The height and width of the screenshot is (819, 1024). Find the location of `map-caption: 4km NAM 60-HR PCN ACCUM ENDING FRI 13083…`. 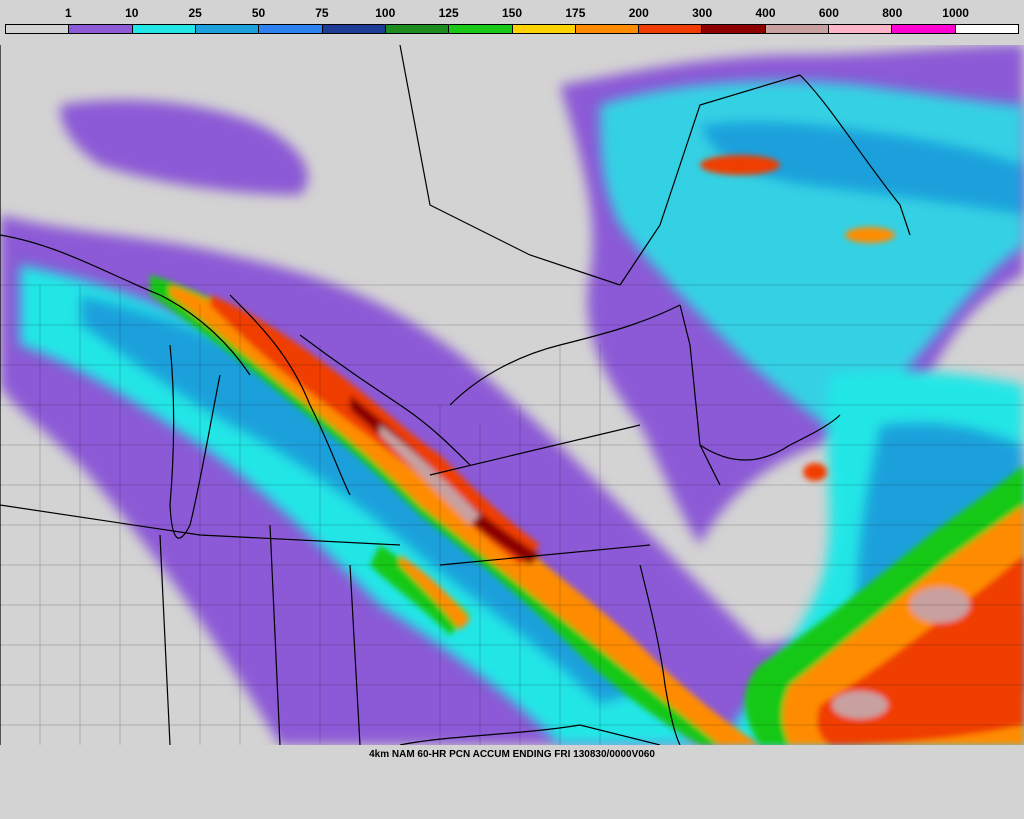

map-caption: 4km NAM 60-HR PCN ACCUM ENDING FRI 13083… is located at coordinates (512, 754).